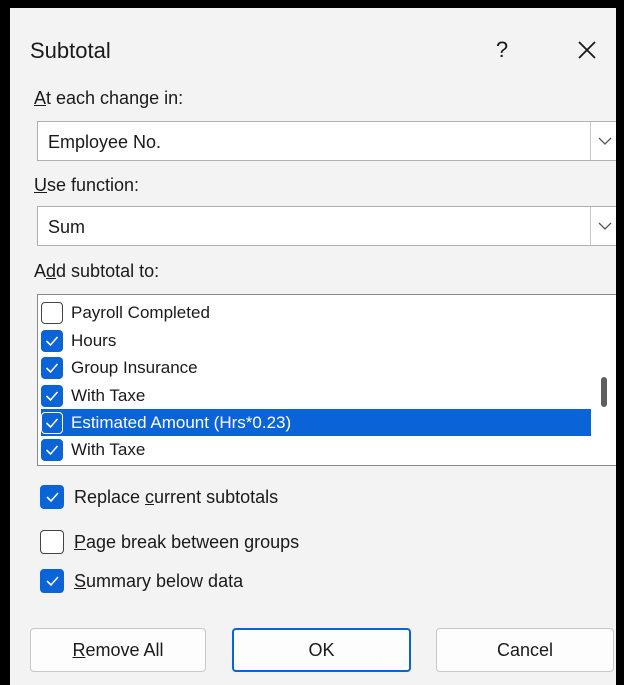  I want to click on summary-below-label-text: ummary below data, so click(165, 580).